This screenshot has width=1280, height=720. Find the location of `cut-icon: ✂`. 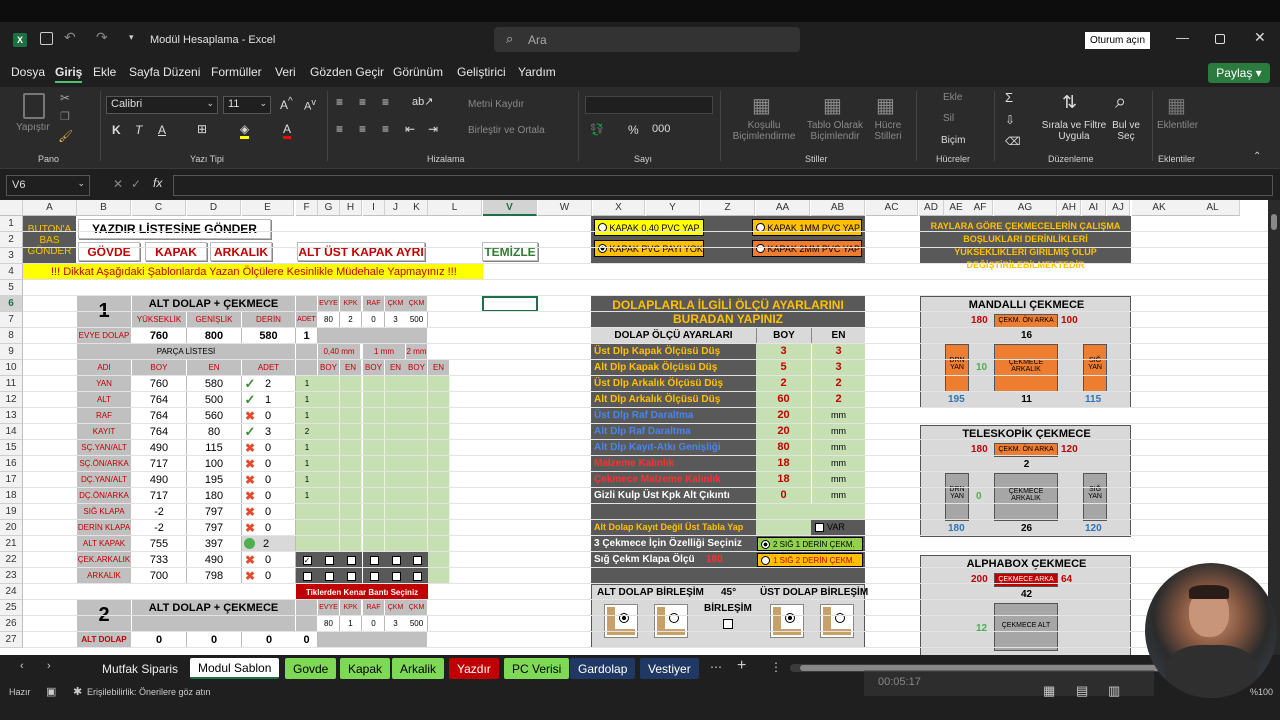

cut-icon: ✂ is located at coordinates (65, 98).